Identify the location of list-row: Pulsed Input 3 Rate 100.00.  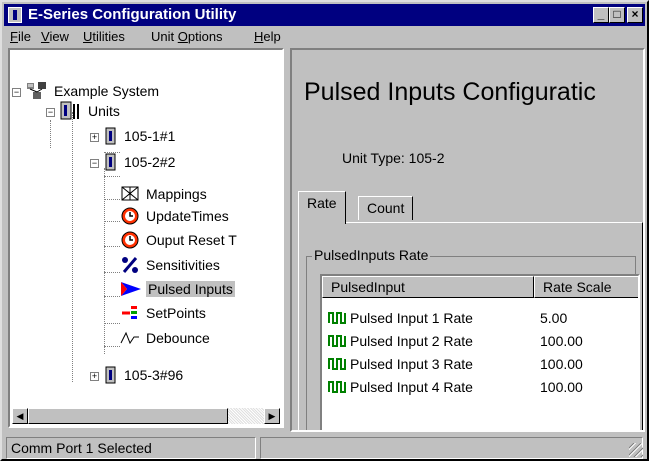
(480, 363).